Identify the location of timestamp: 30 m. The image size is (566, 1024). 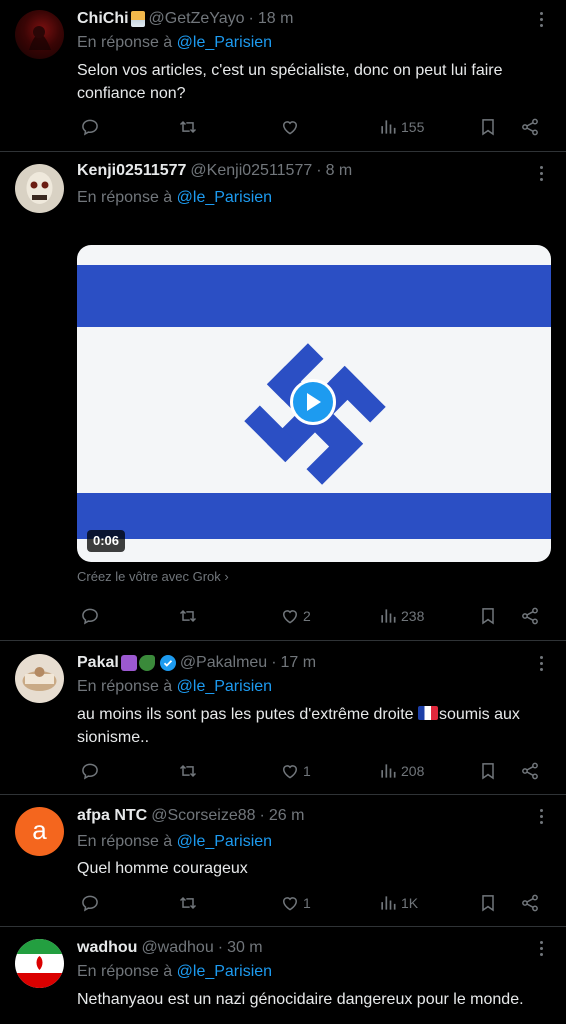
(245, 948).